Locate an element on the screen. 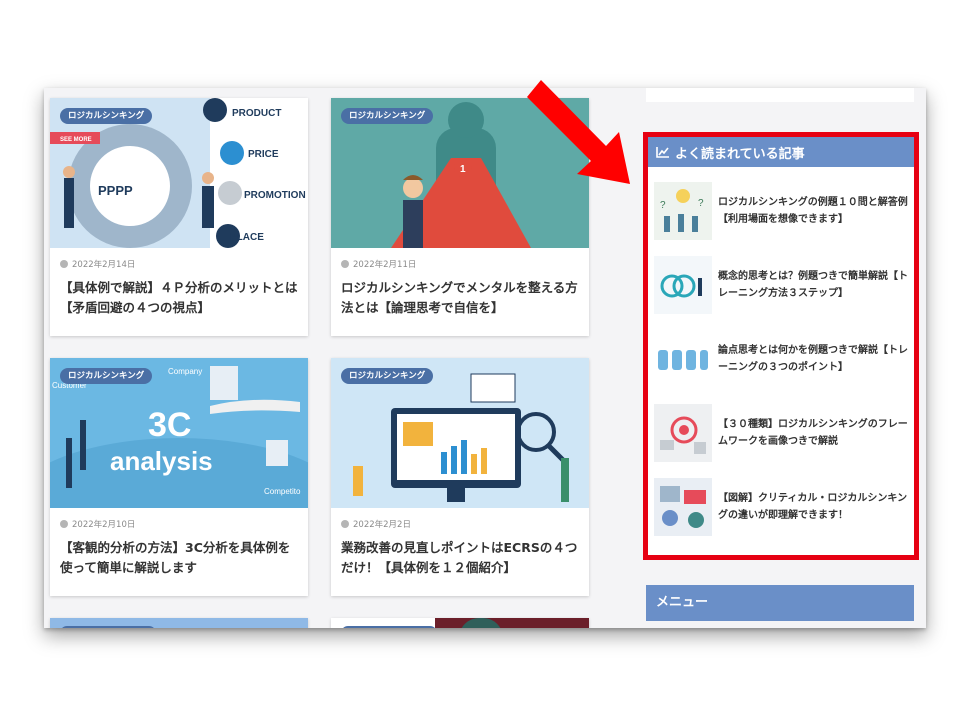 This screenshot has height=720, width=960. analysis-label: analysis is located at coordinates (161, 461).